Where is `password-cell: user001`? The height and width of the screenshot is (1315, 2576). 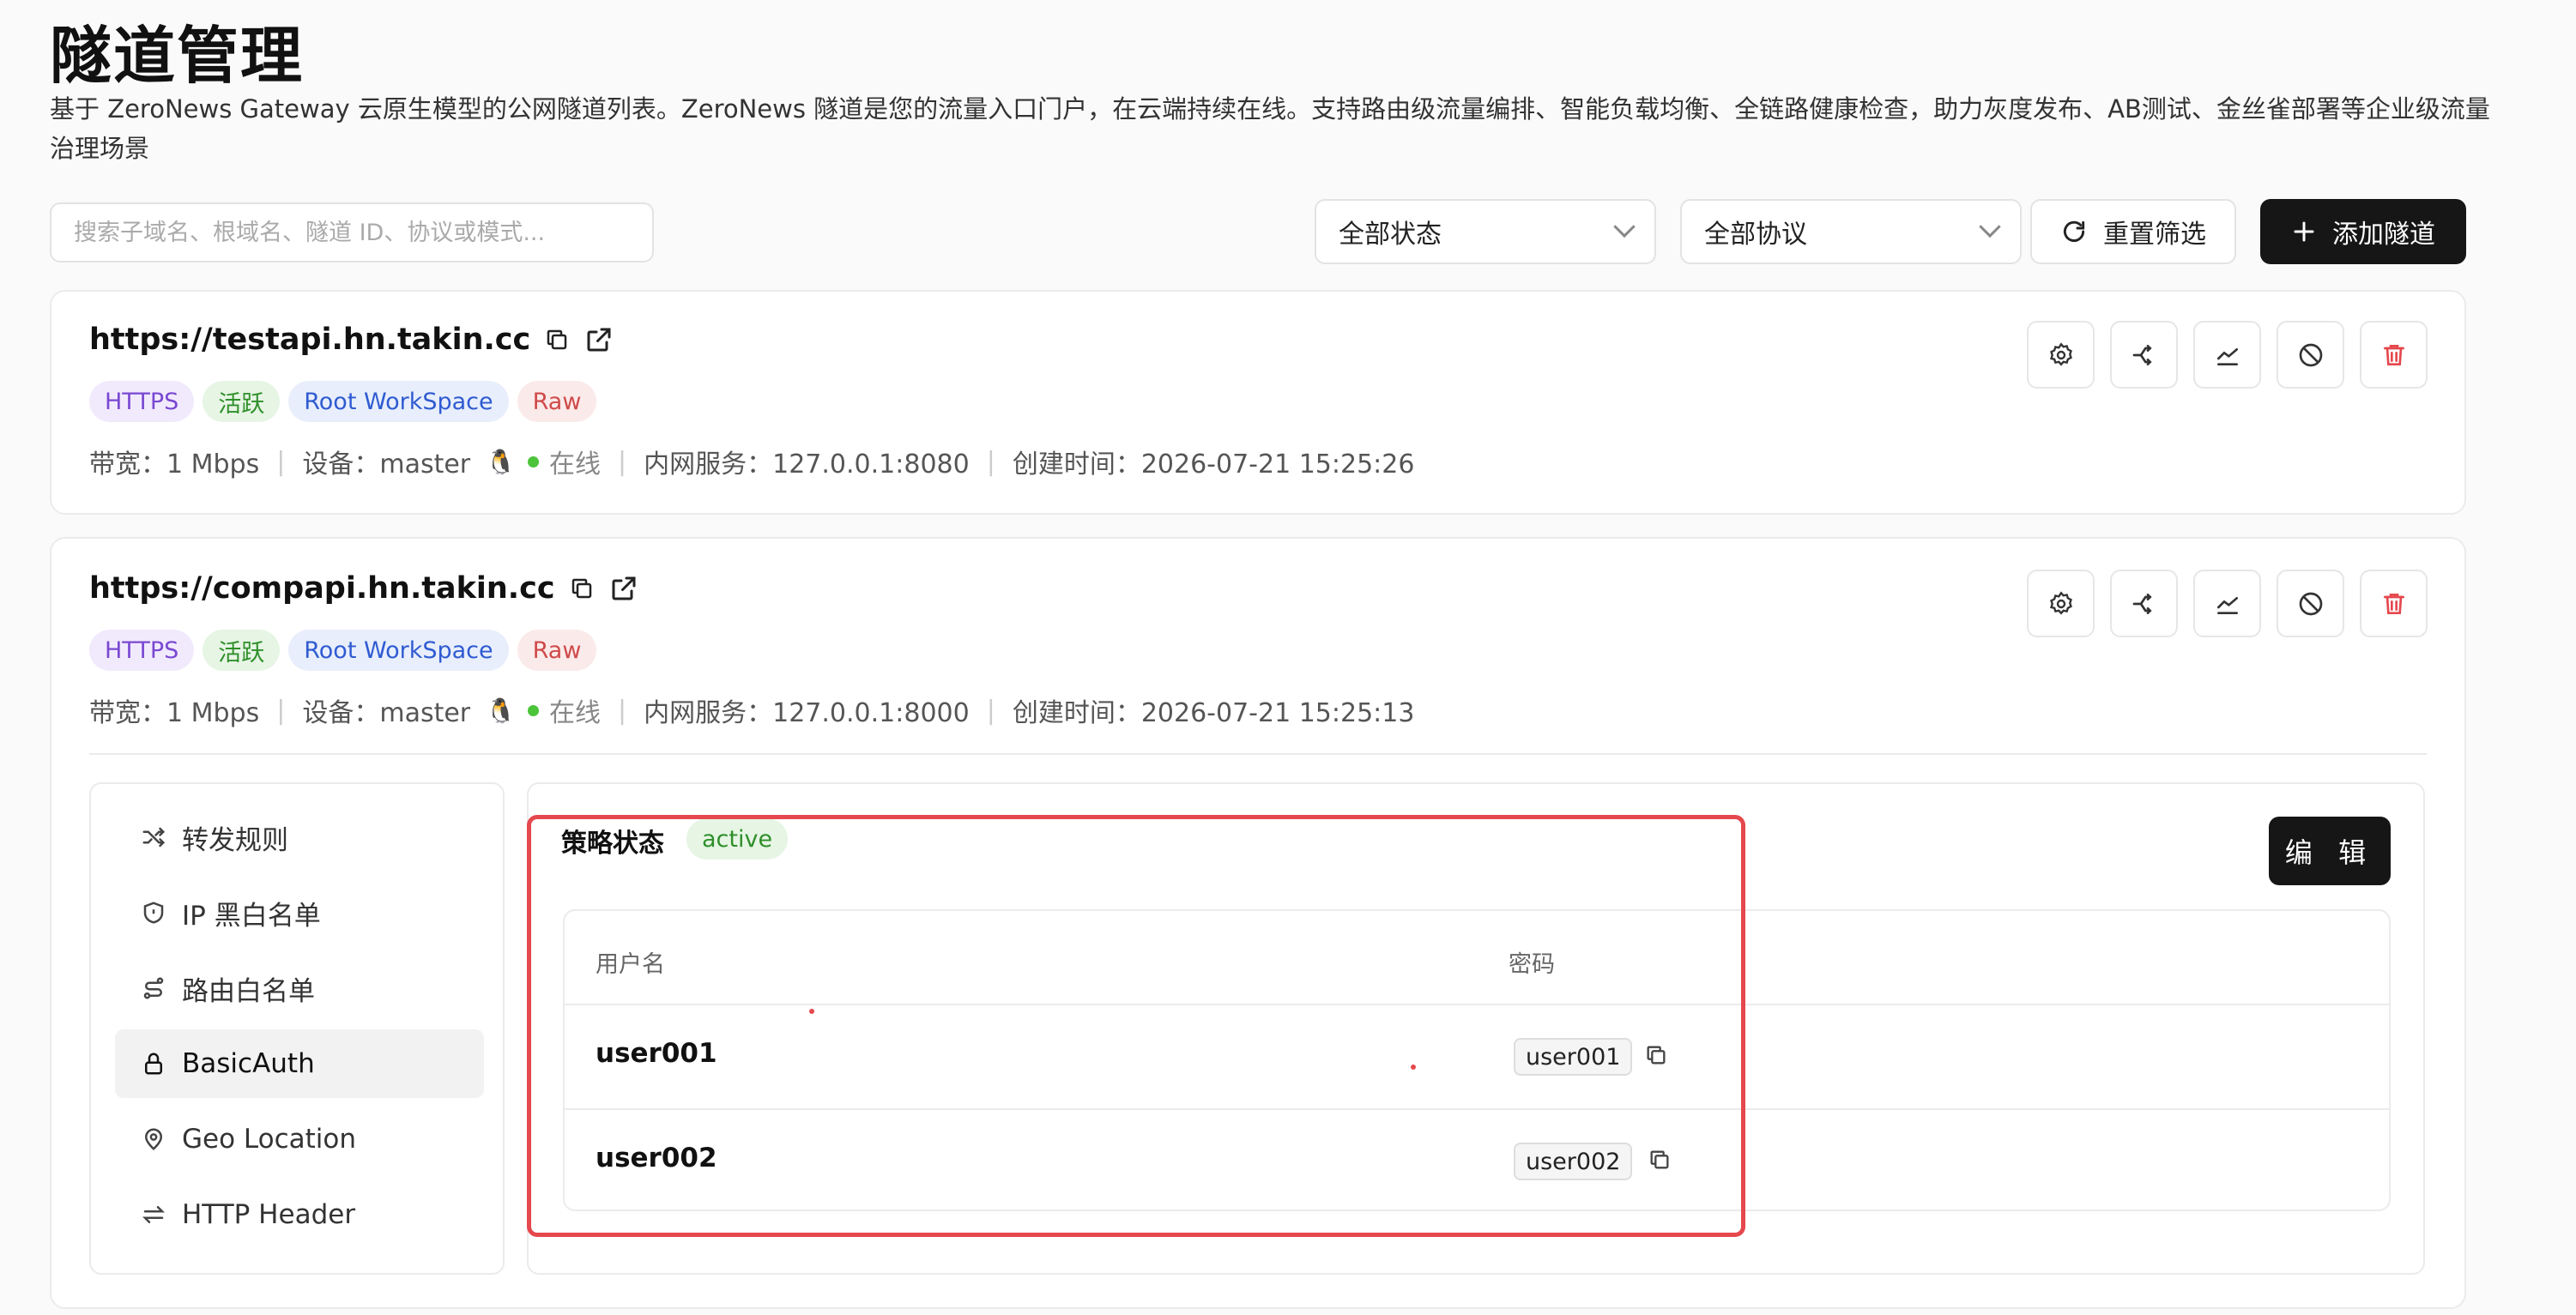 password-cell: user001 is located at coordinates (1573, 1057).